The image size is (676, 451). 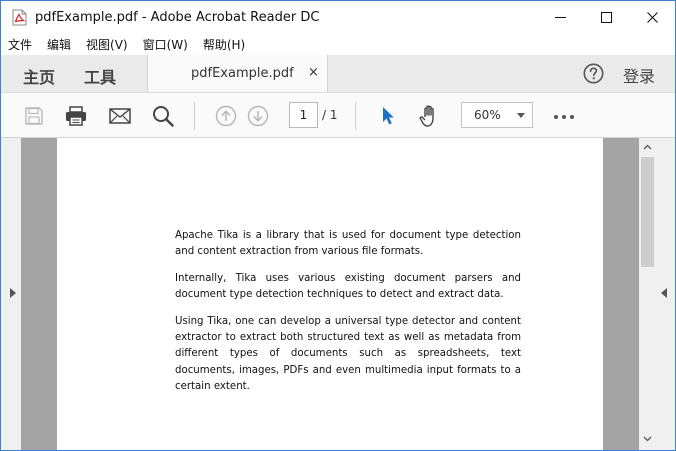 I want to click on left-panel-toggle, so click(x=11, y=294).